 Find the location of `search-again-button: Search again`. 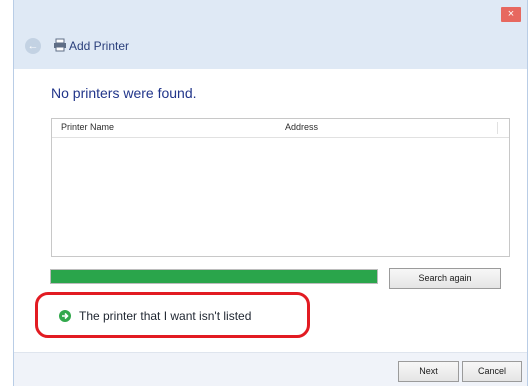

search-again-button: Search again is located at coordinates (445, 278).